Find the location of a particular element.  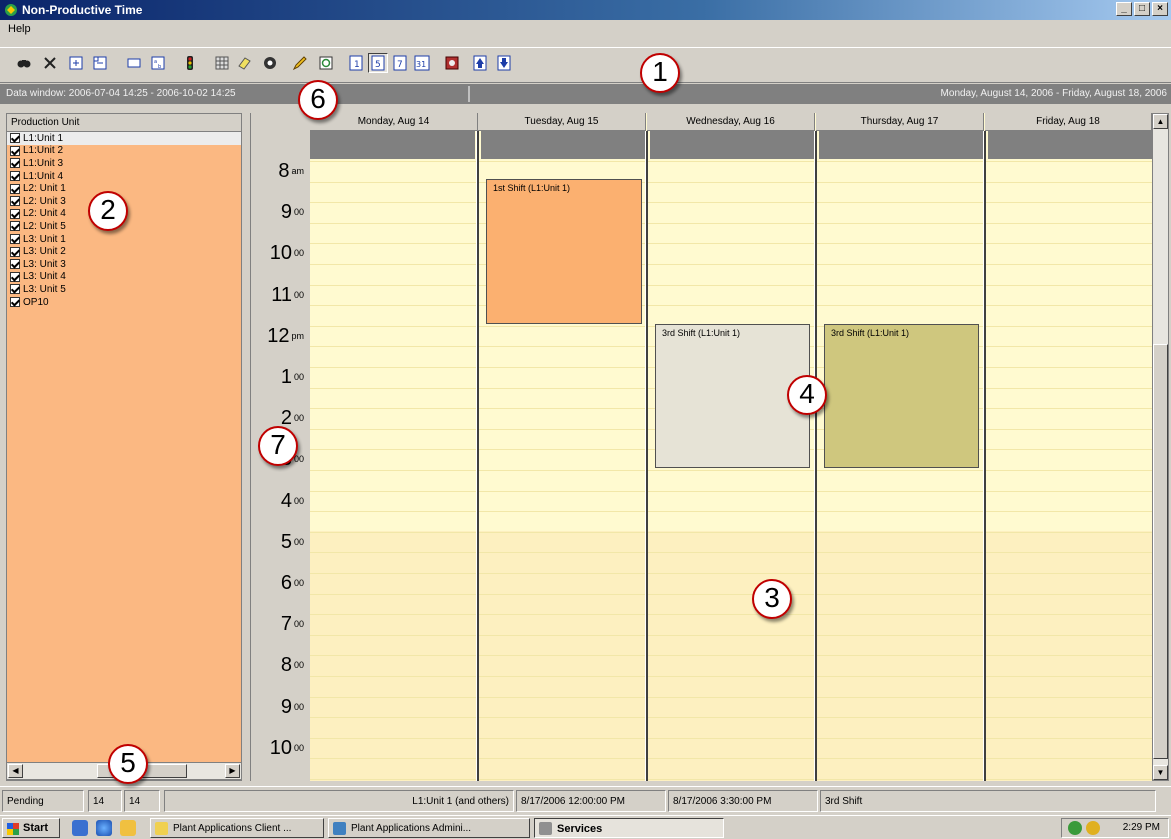

eraser-icon is located at coordinates (244, 63).